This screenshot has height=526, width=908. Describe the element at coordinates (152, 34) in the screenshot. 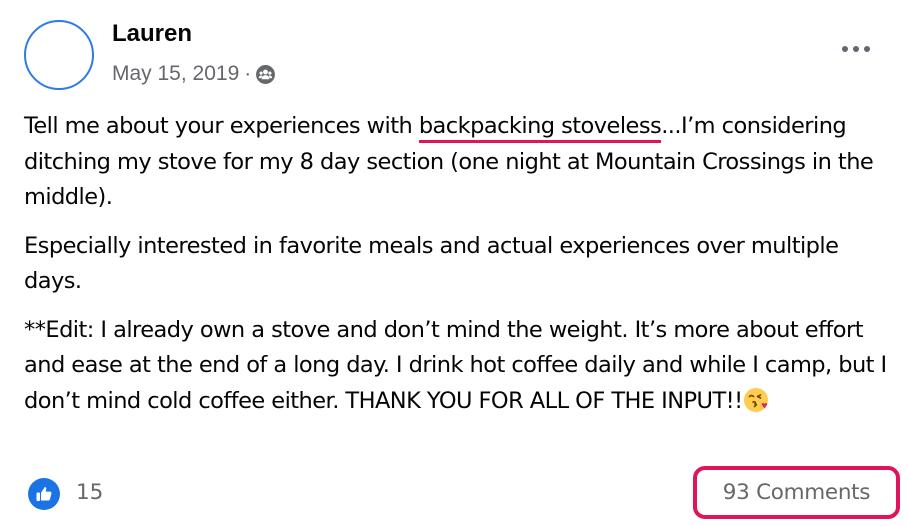

I see `author-name: Lauren` at that location.